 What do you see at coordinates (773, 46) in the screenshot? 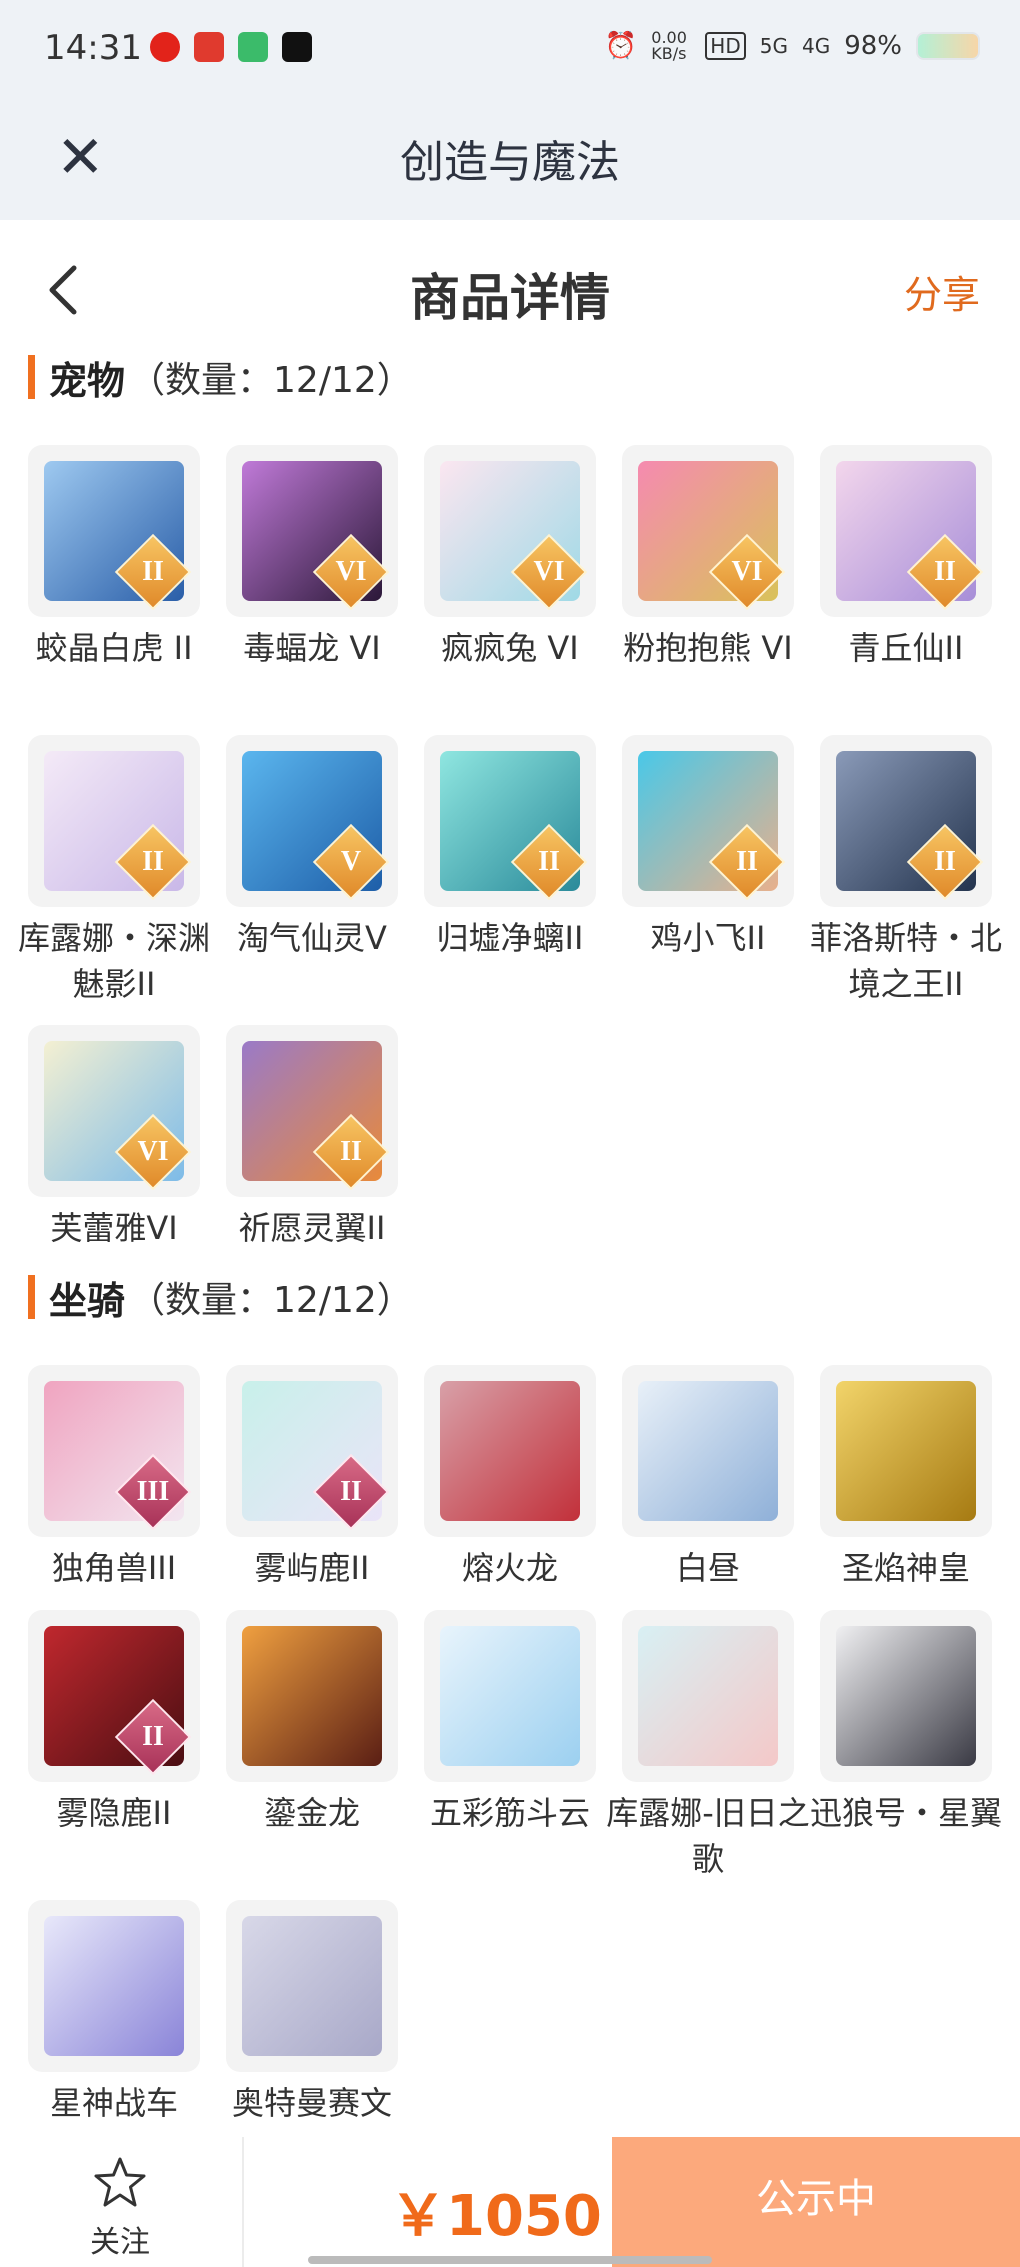
I see `signal-5g-icon: 5G` at bounding box center [773, 46].